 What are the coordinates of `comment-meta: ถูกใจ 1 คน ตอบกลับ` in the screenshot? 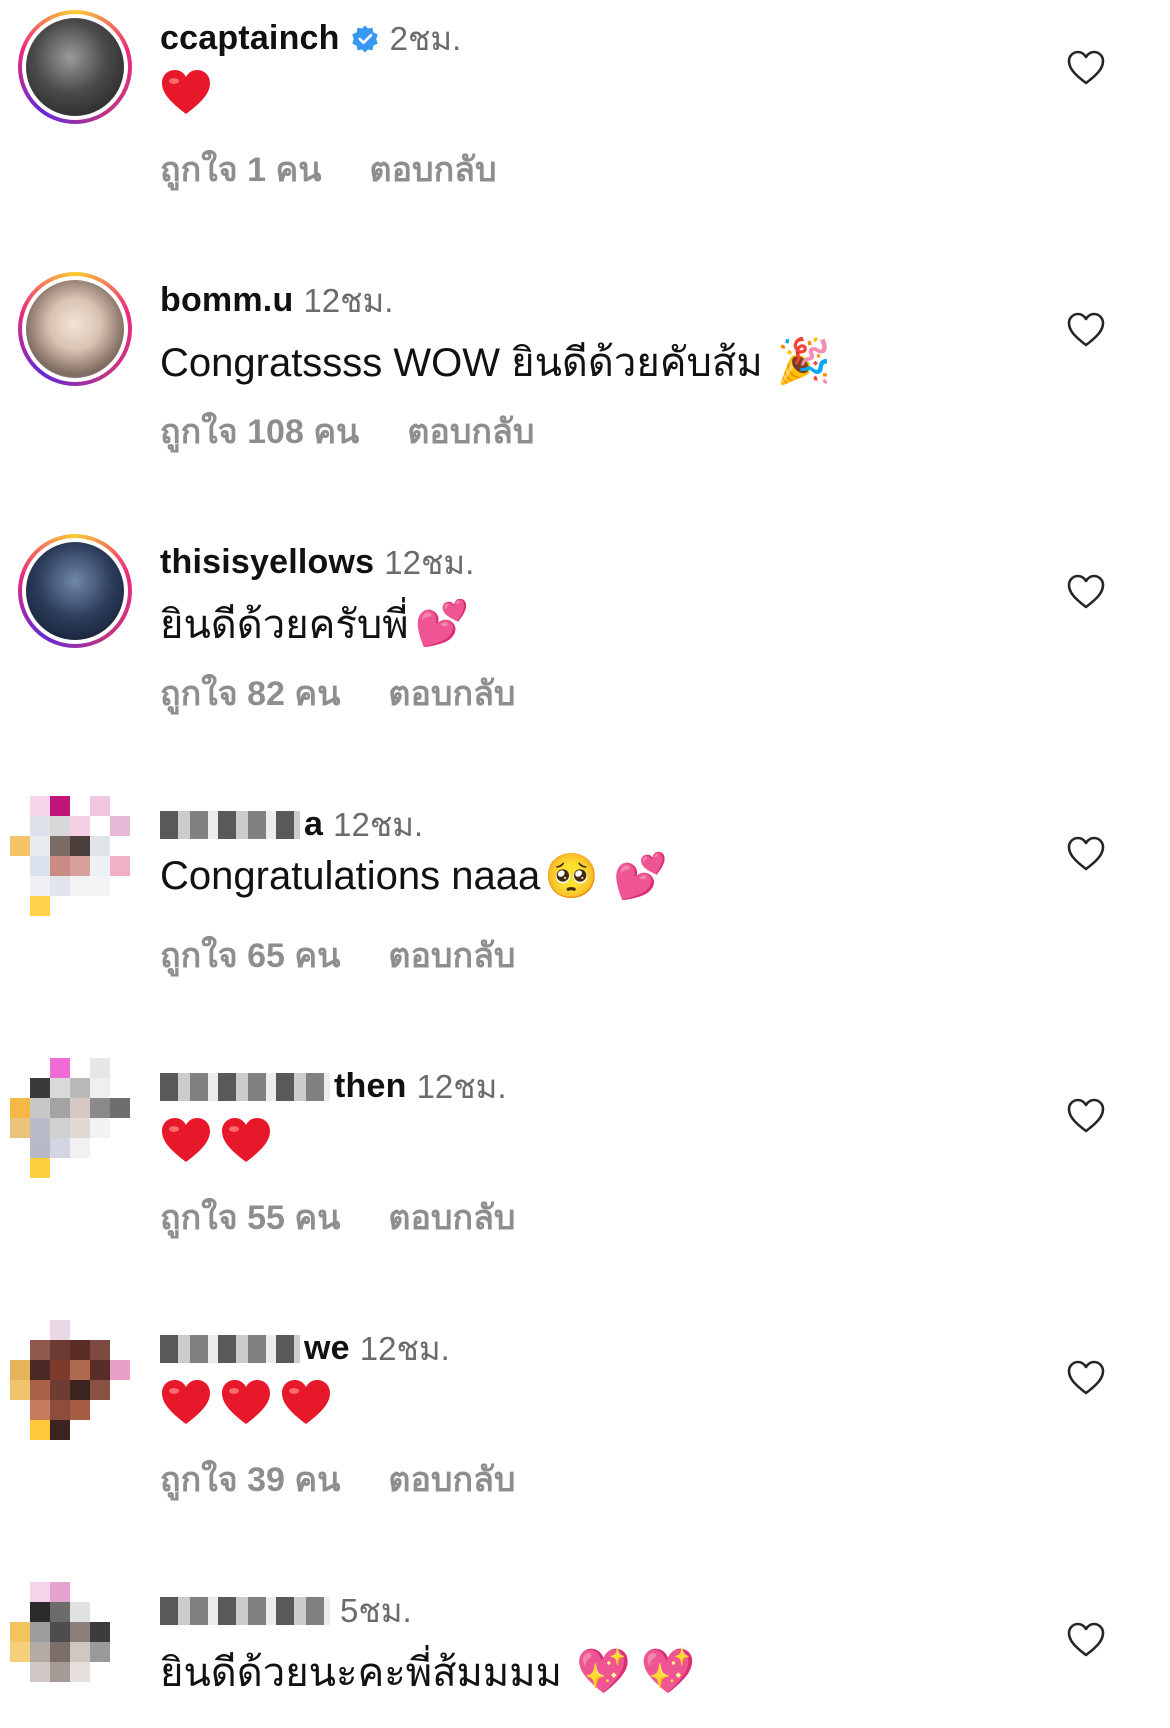 It's located at (328, 169).